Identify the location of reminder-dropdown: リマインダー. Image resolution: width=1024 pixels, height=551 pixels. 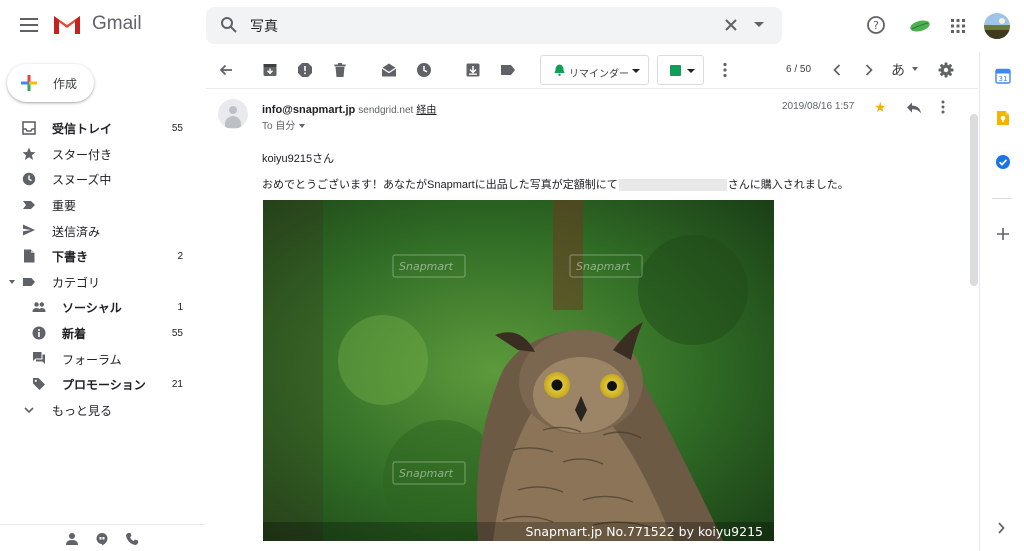
(594, 70).